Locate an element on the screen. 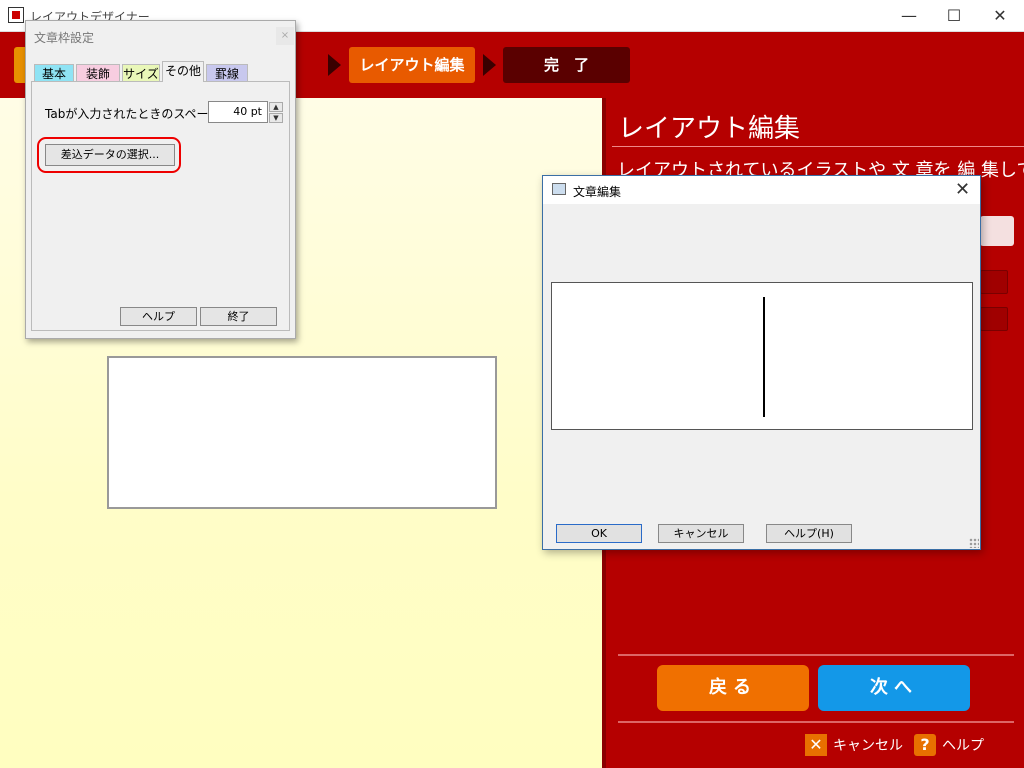 Image resolution: width=1024 pixels, height=768 pixels. app-icon is located at coordinates (16, 15).